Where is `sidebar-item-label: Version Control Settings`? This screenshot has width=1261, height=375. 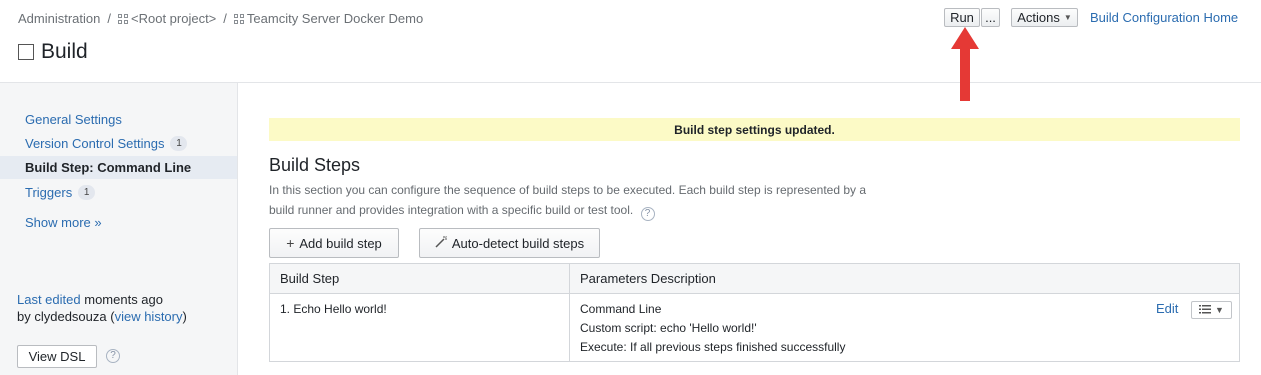 sidebar-item-label: Version Control Settings is located at coordinates (95, 143).